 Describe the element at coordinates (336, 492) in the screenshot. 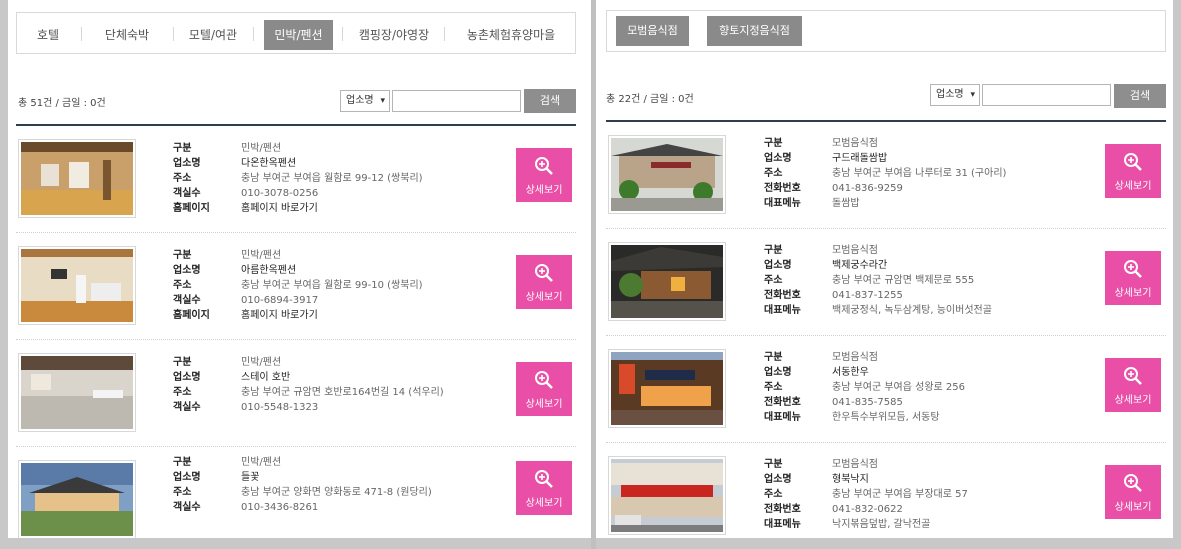

I see `address-value: 충남 부여군 양화면 양화동로 471-8 (원당리)` at that location.